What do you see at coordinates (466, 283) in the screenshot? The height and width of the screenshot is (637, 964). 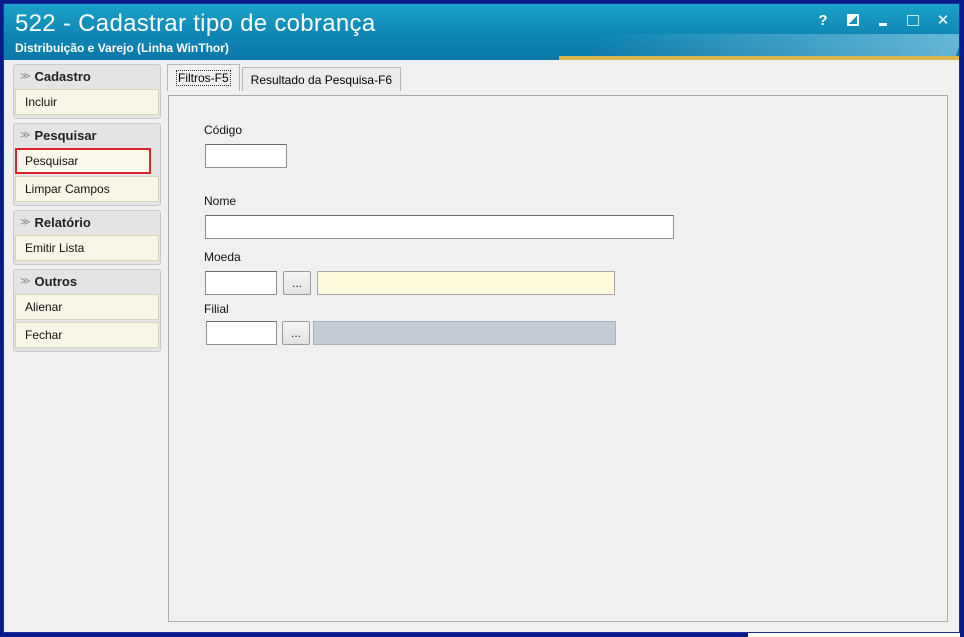 I see `moeda-description-field` at bounding box center [466, 283].